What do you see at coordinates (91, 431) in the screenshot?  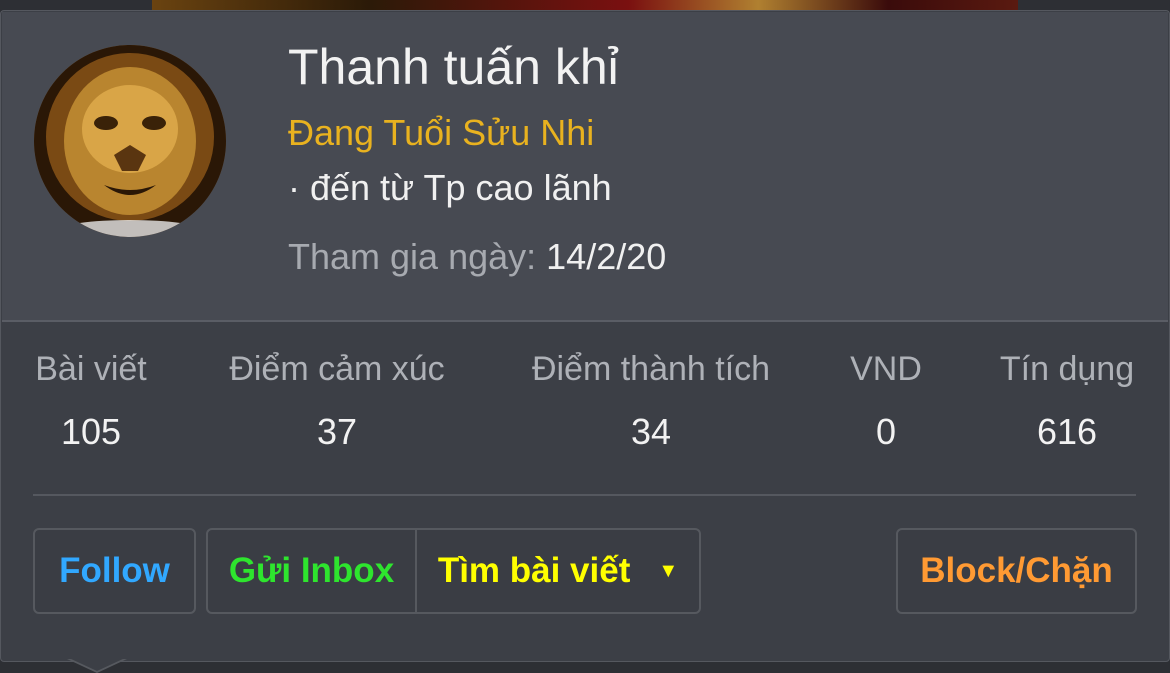 I see `stat-value: 105` at bounding box center [91, 431].